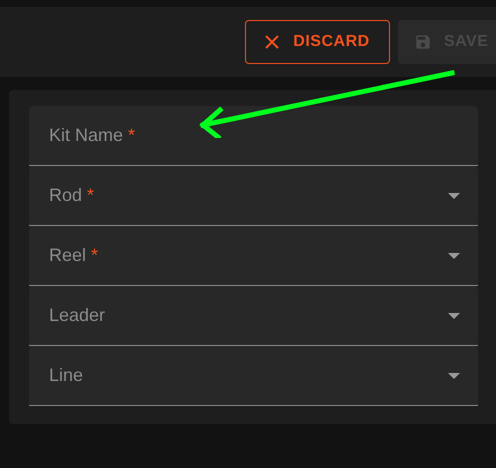 The height and width of the screenshot is (468, 496). Describe the element at coordinates (73, 255) in the screenshot. I see `field-label: Reel *` at that location.